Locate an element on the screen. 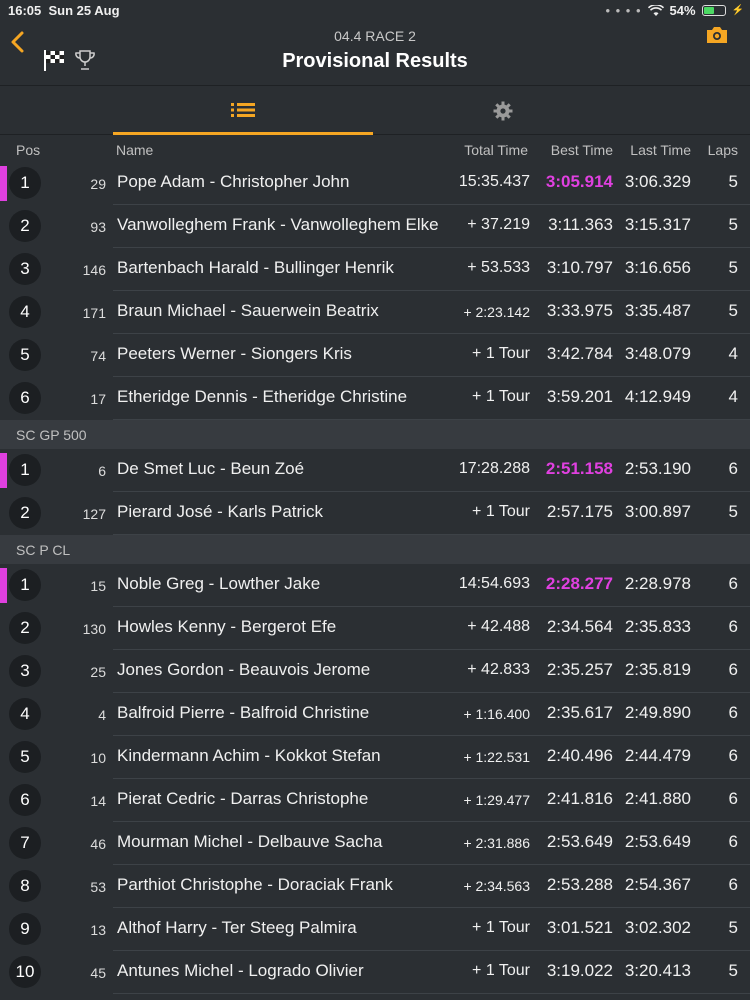 This screenshot has height=1000, width=750. col-name: Name is located at coordinates (134, 150).